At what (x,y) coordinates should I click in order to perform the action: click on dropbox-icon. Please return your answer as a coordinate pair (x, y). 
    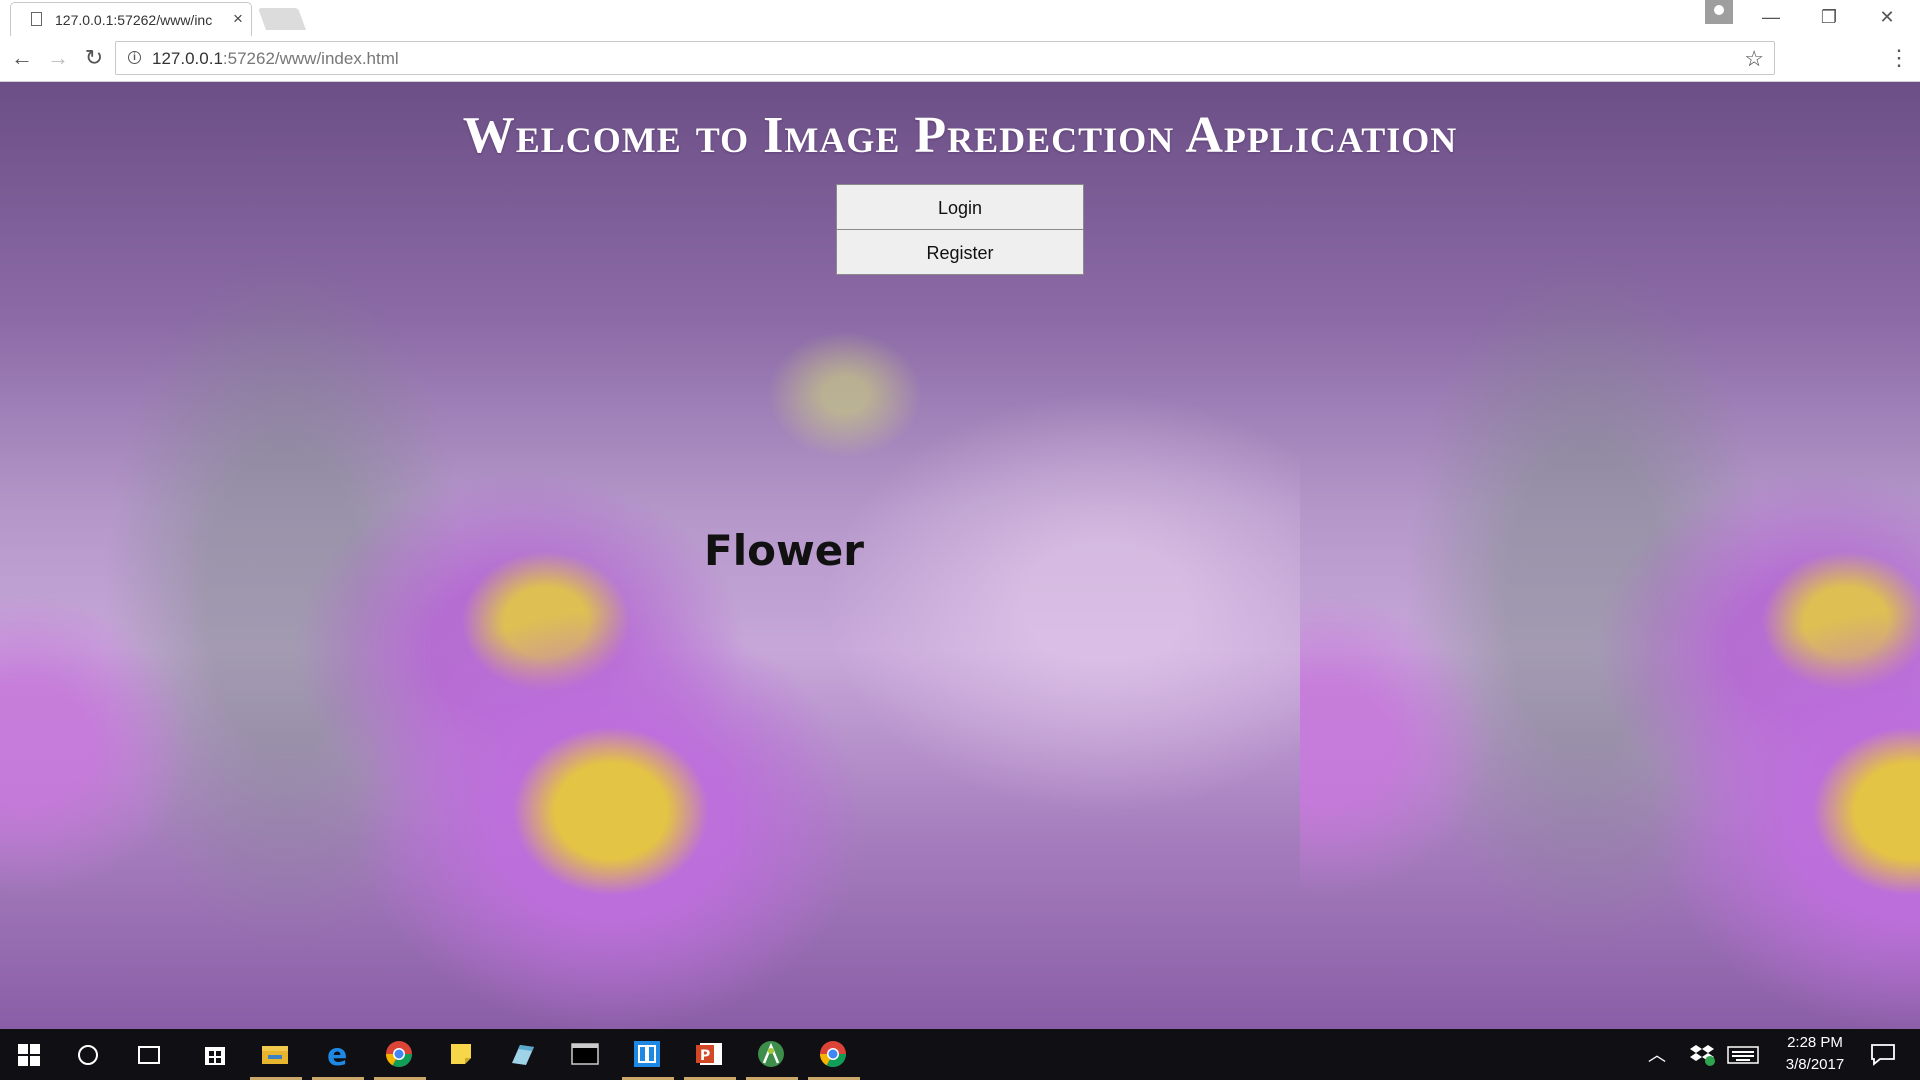
    Looking at the image, I should click on (1705, 1056).